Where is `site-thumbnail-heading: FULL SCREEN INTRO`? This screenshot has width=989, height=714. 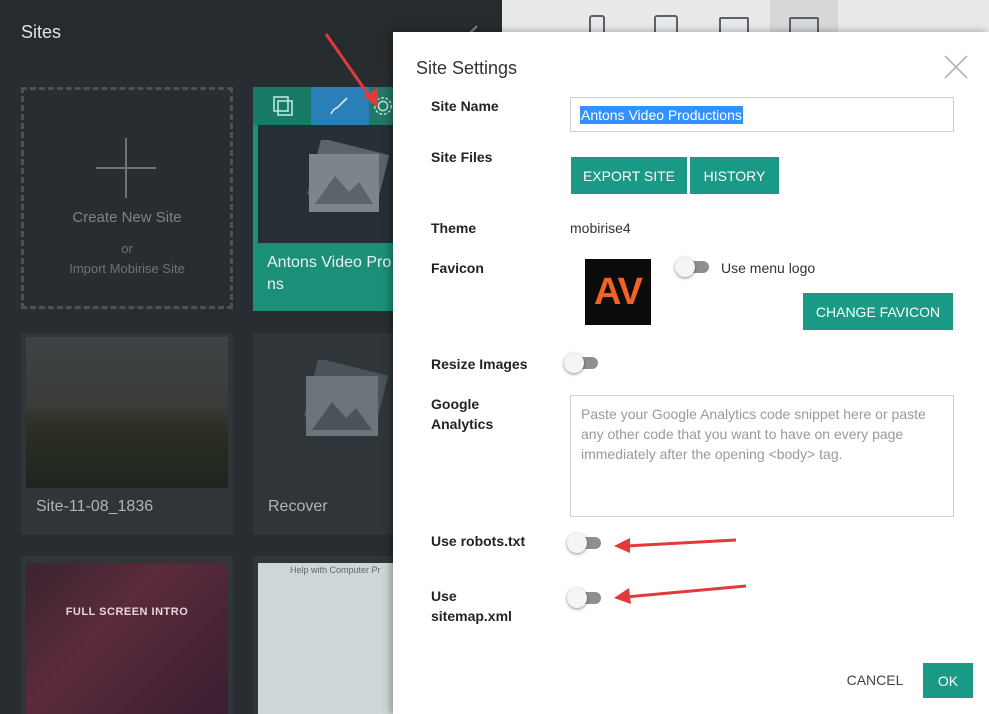 site-thumbnail-heading: FULL SCREEN INTRO is located at coordinates (127, 612).